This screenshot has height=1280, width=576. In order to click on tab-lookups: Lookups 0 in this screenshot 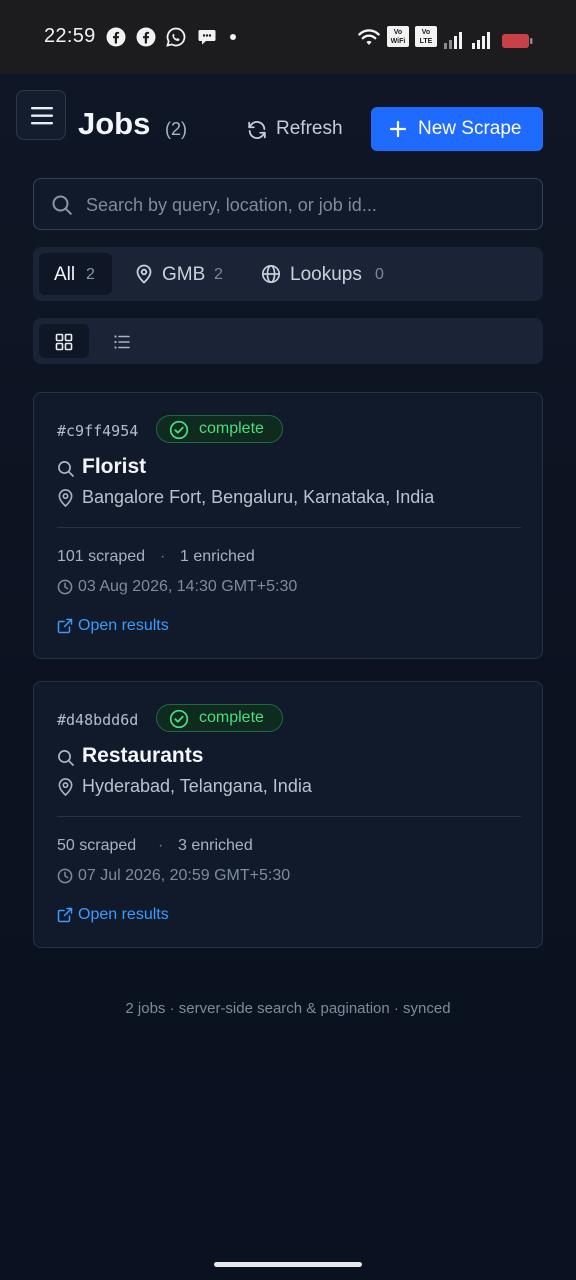, I will do `click(326, 274)`.